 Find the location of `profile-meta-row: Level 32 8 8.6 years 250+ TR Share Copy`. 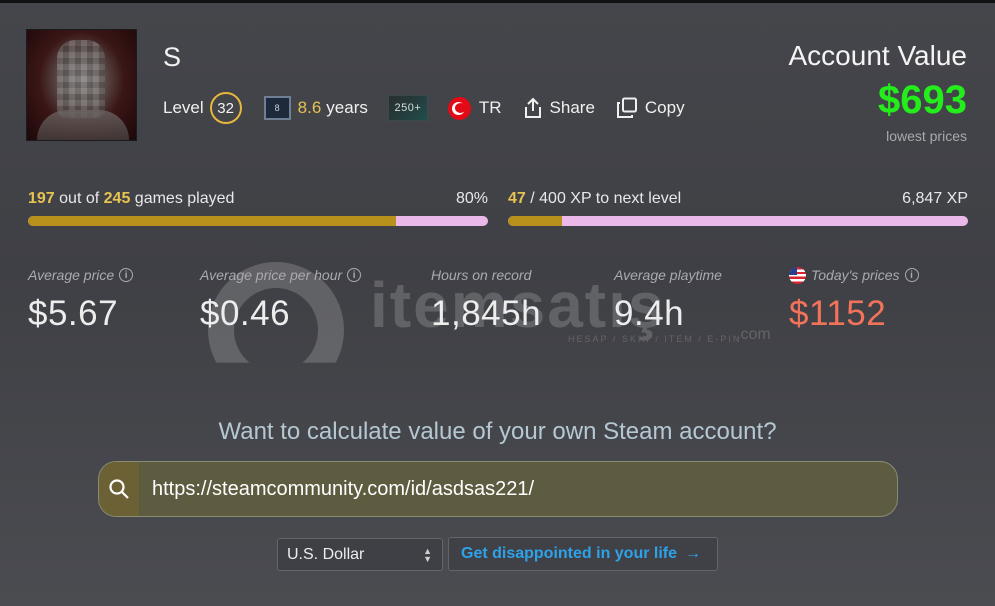

profile-meta-row: Level 32 8 8.6 years 250+ TR Share Copy is located at coordinates (424, 108).